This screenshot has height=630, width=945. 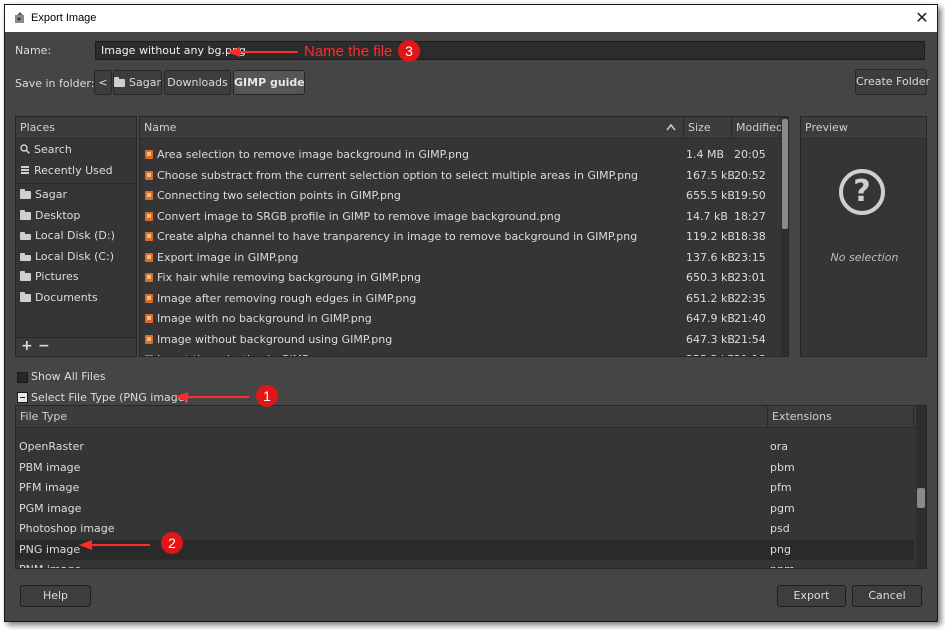 I want to click on arrow-to-name-field, so click(x=262, y=52).